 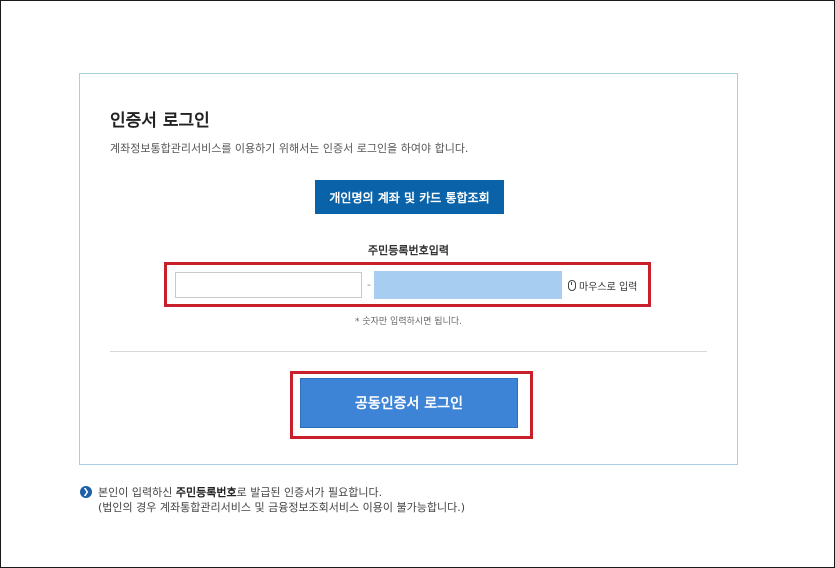 What do you see at coordinates (137, 492) in the screenshot?
I see `notice-line-1-prefix: 본인이 입력하신` at bounding box center [137, 492].